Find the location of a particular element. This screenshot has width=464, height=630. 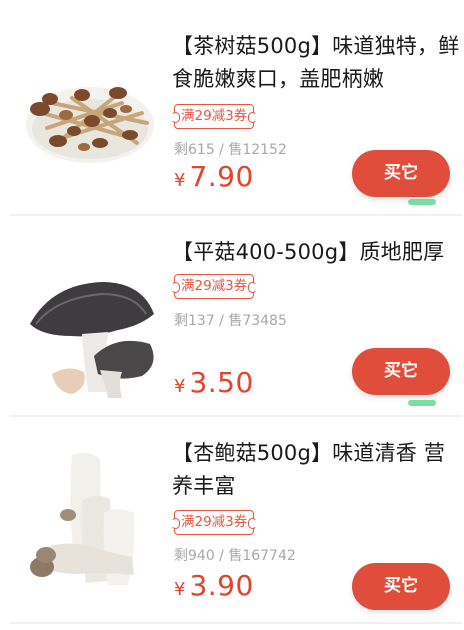

product-image-king-oyster-mushroom is located at coordinates (92, 520).